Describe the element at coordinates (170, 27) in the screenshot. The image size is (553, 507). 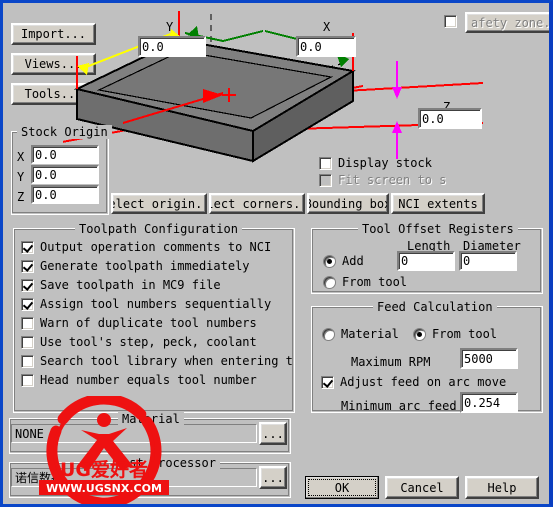
I see `y-dimension-label: Y` at that location.